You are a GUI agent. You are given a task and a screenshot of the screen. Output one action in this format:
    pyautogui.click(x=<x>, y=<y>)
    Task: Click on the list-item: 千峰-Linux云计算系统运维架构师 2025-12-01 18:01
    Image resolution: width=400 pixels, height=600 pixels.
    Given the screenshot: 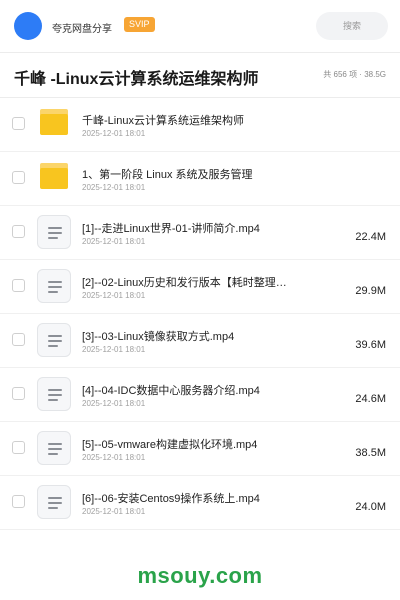 What is the action you would take?
    pyautogui.click(x=200, y=125)
    